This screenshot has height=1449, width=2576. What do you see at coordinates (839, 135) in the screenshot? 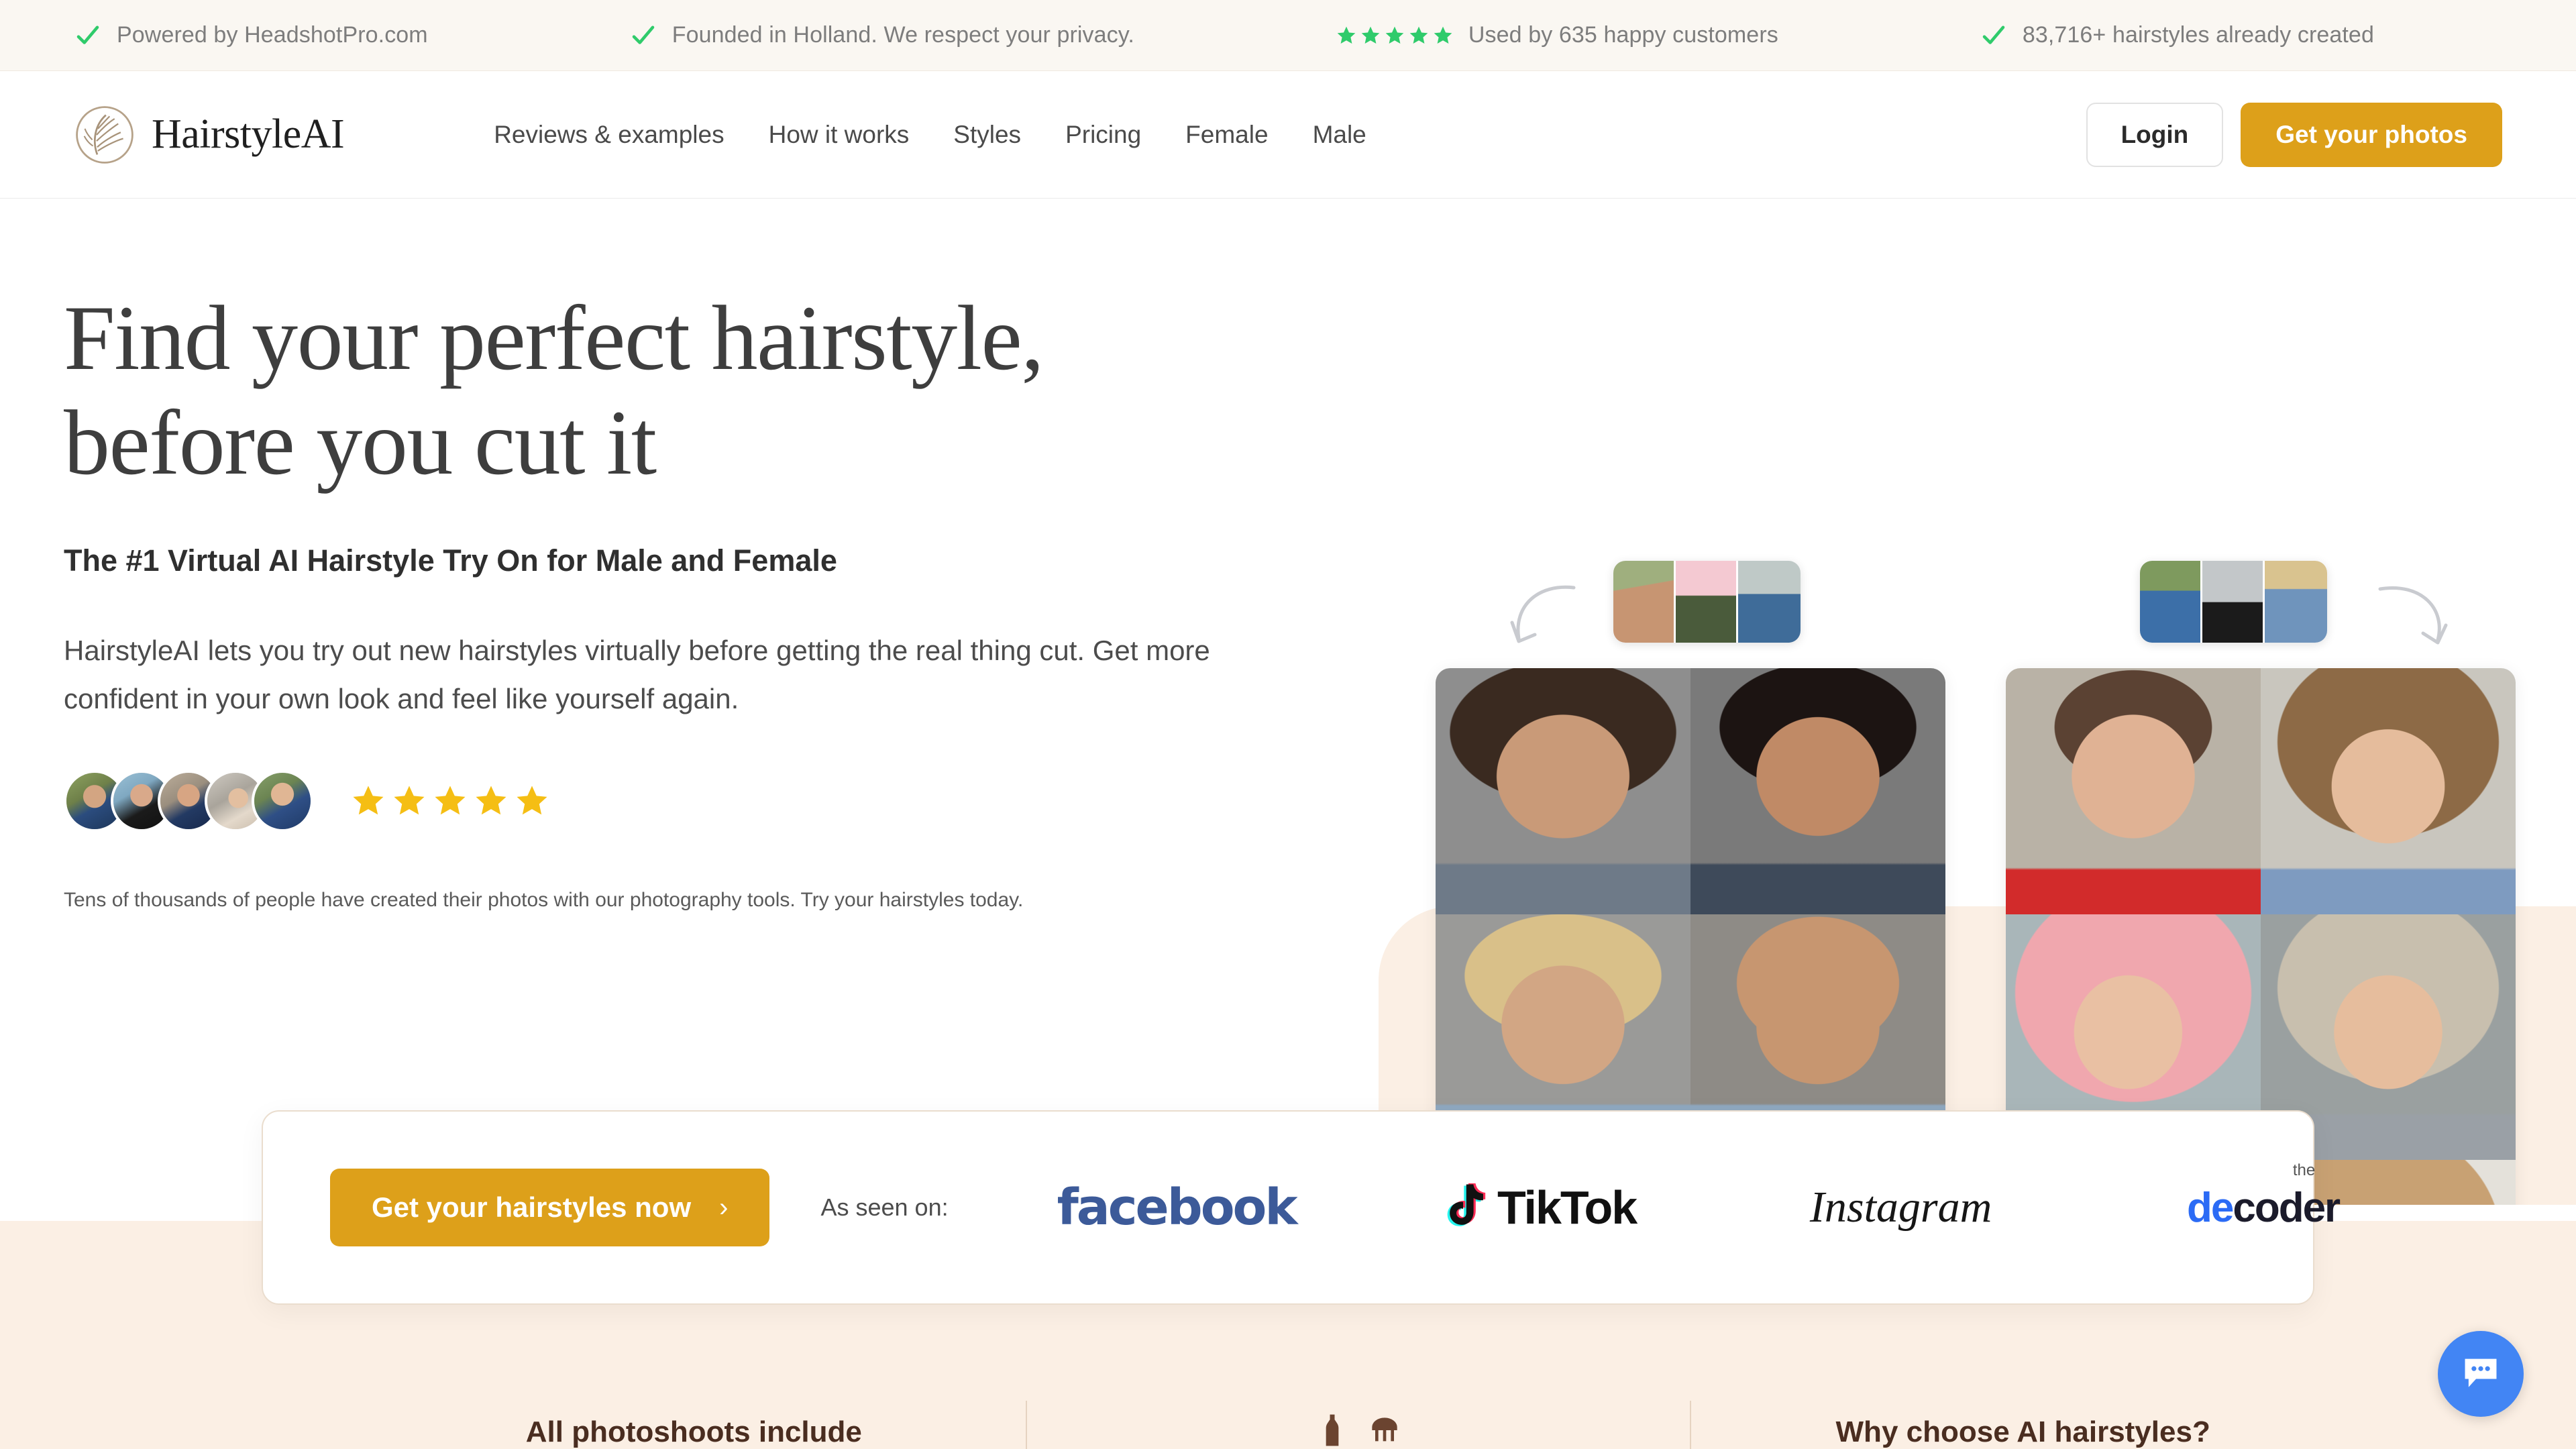
I see `nav-link-how-it-works: How it works` at bounding box center [839, 135].